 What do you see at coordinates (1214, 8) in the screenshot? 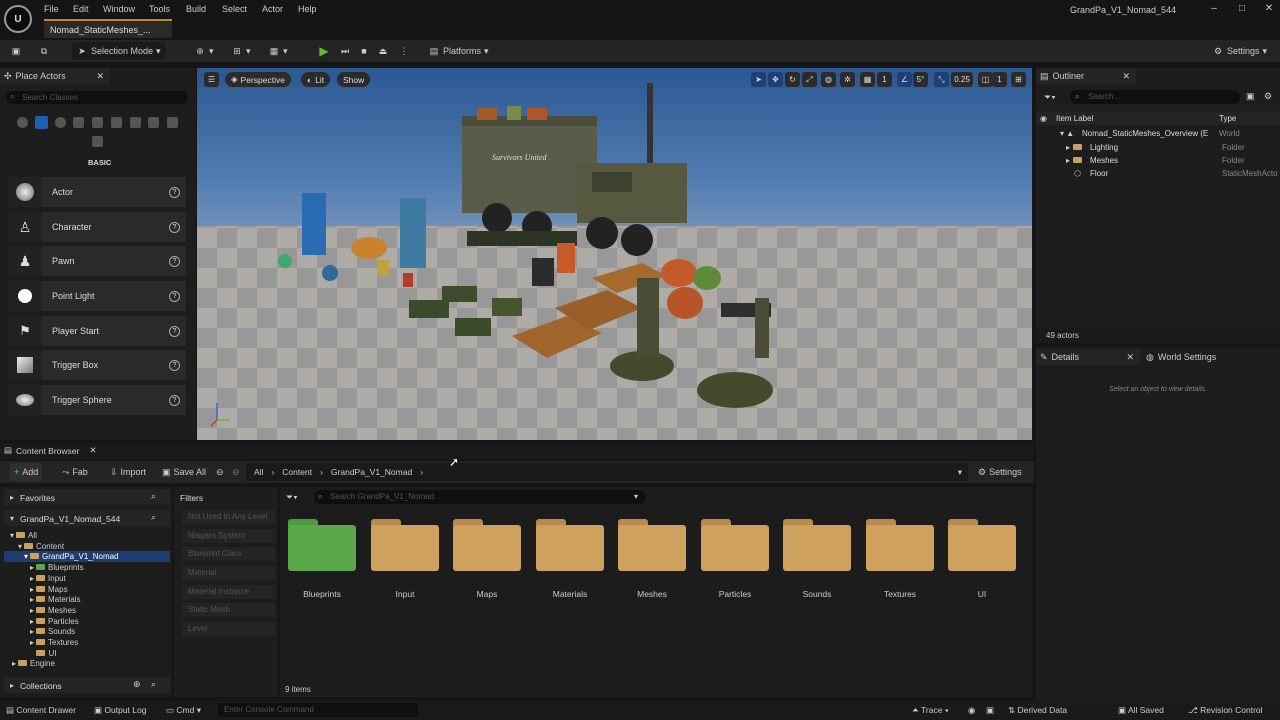
I see `minimize-icon: –` at bounding box center [1214, 8].